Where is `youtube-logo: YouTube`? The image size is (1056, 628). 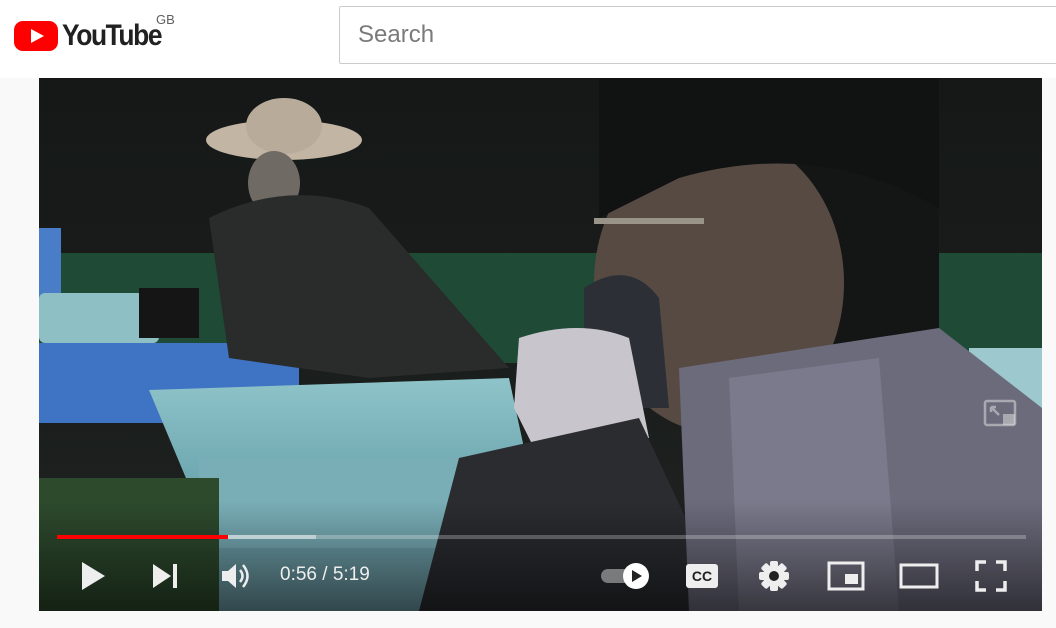
youtube-logo: YouTube is located at coordinates (94, 35).